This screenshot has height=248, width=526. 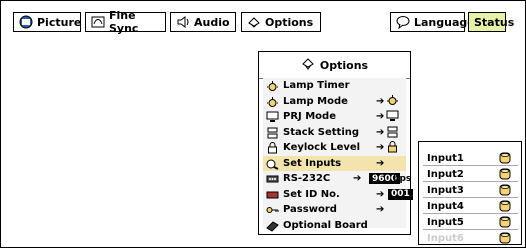 What do you see at coordinates (392, 117) in the screenshot?
I see `screen-icon` at bounding box center [392, 117].